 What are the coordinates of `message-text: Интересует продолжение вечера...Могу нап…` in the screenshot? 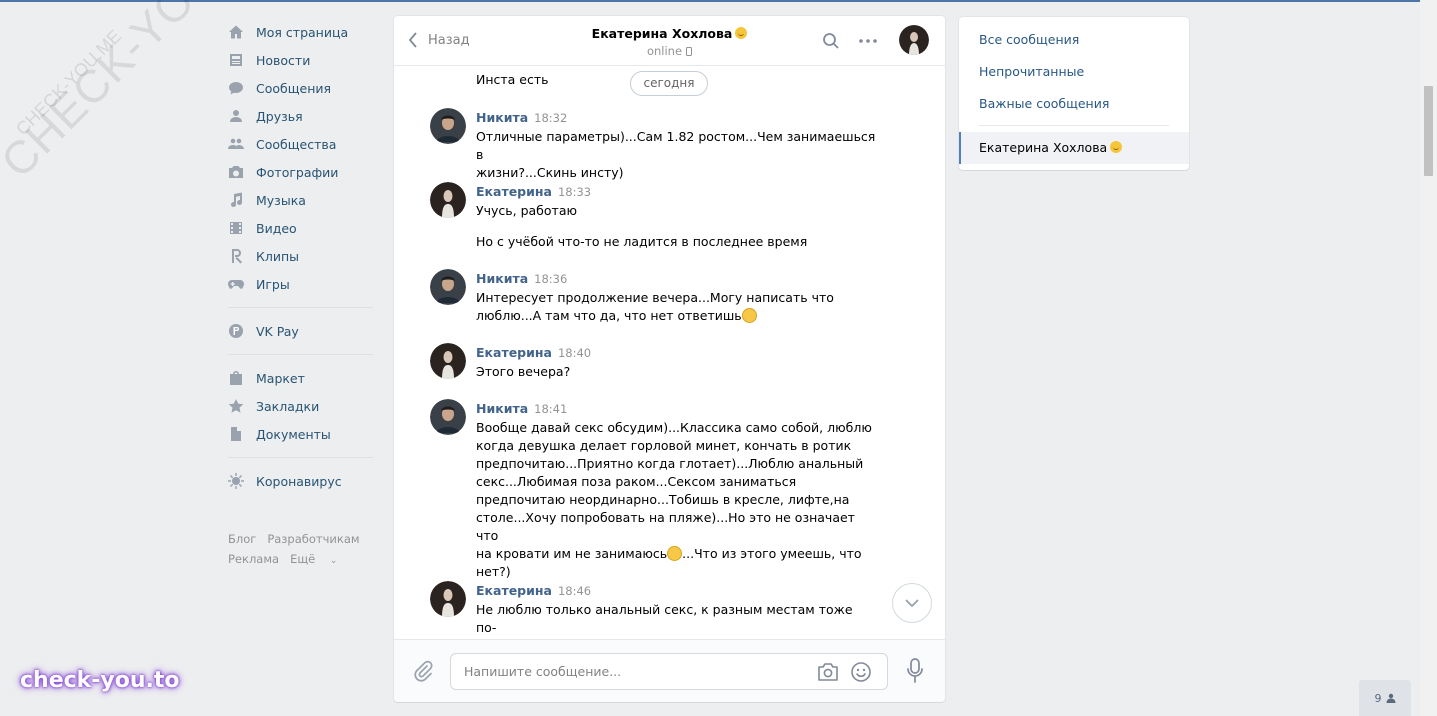 It's located at (676, 307).